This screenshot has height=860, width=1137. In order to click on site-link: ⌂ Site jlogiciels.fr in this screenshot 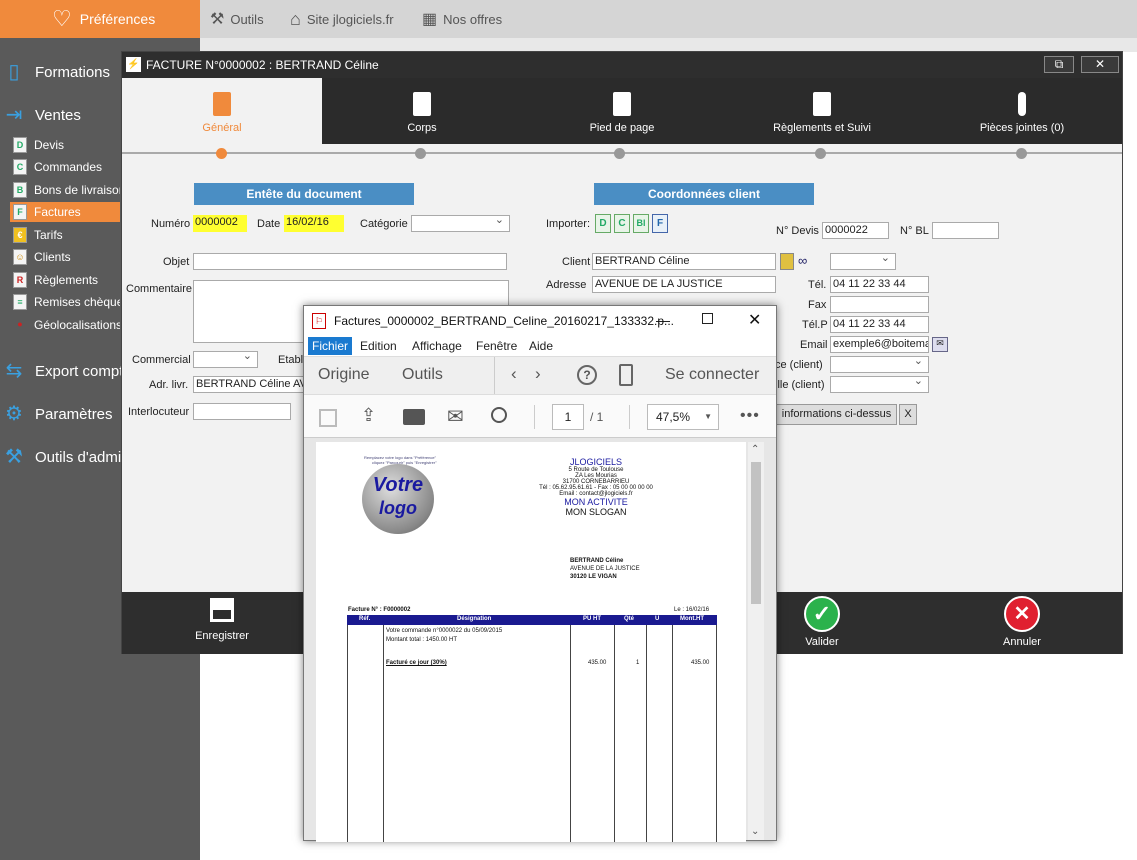, I will do `click(342, 19)`.